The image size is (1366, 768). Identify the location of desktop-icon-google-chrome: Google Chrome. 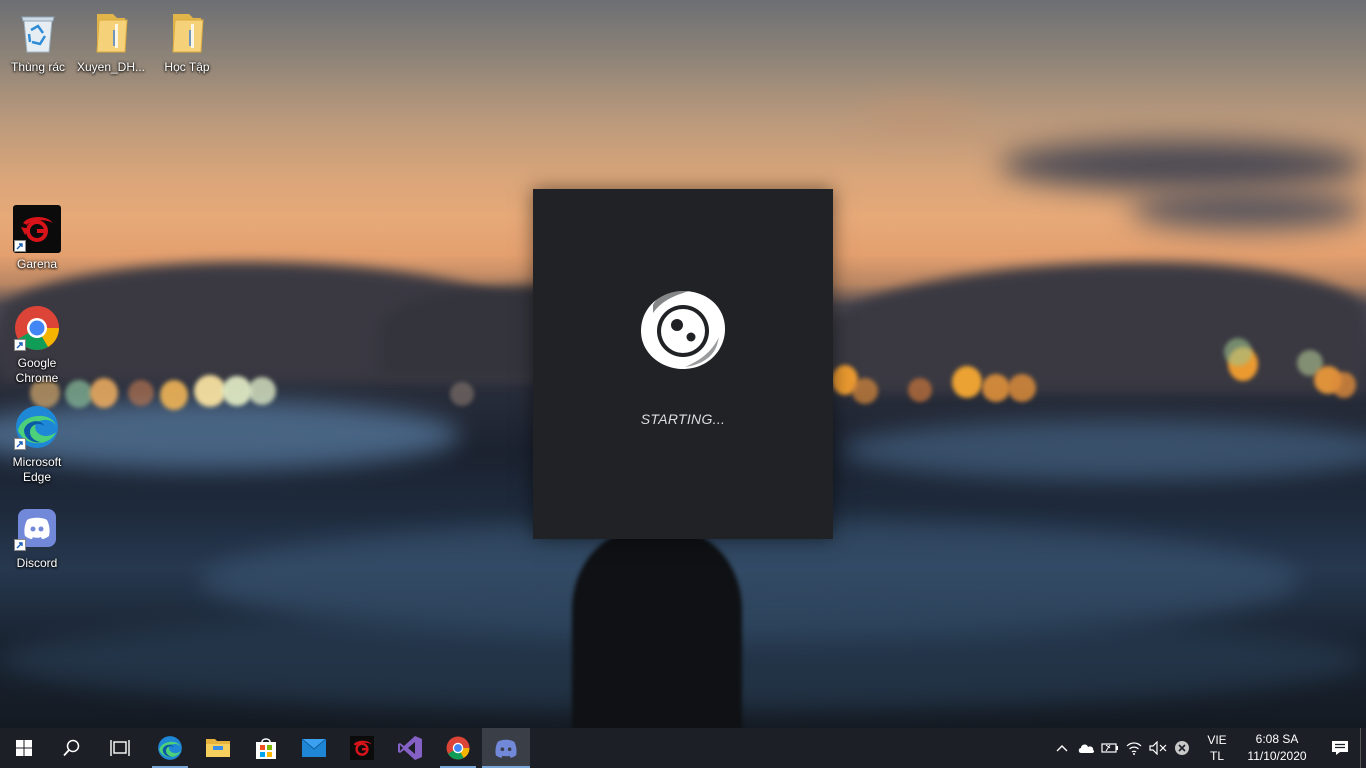
(37, 345).